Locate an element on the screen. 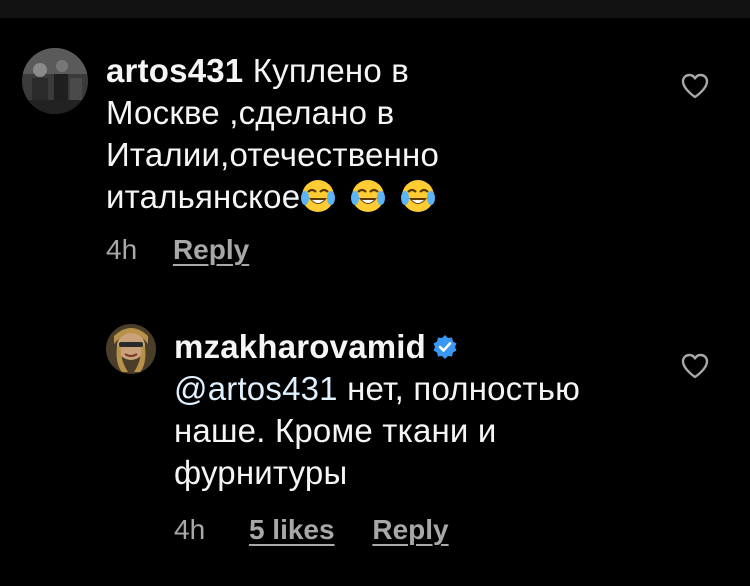 This screenshot has width=750, height=586. avatar-mzakharovamid is located at coordinates (131, 349).